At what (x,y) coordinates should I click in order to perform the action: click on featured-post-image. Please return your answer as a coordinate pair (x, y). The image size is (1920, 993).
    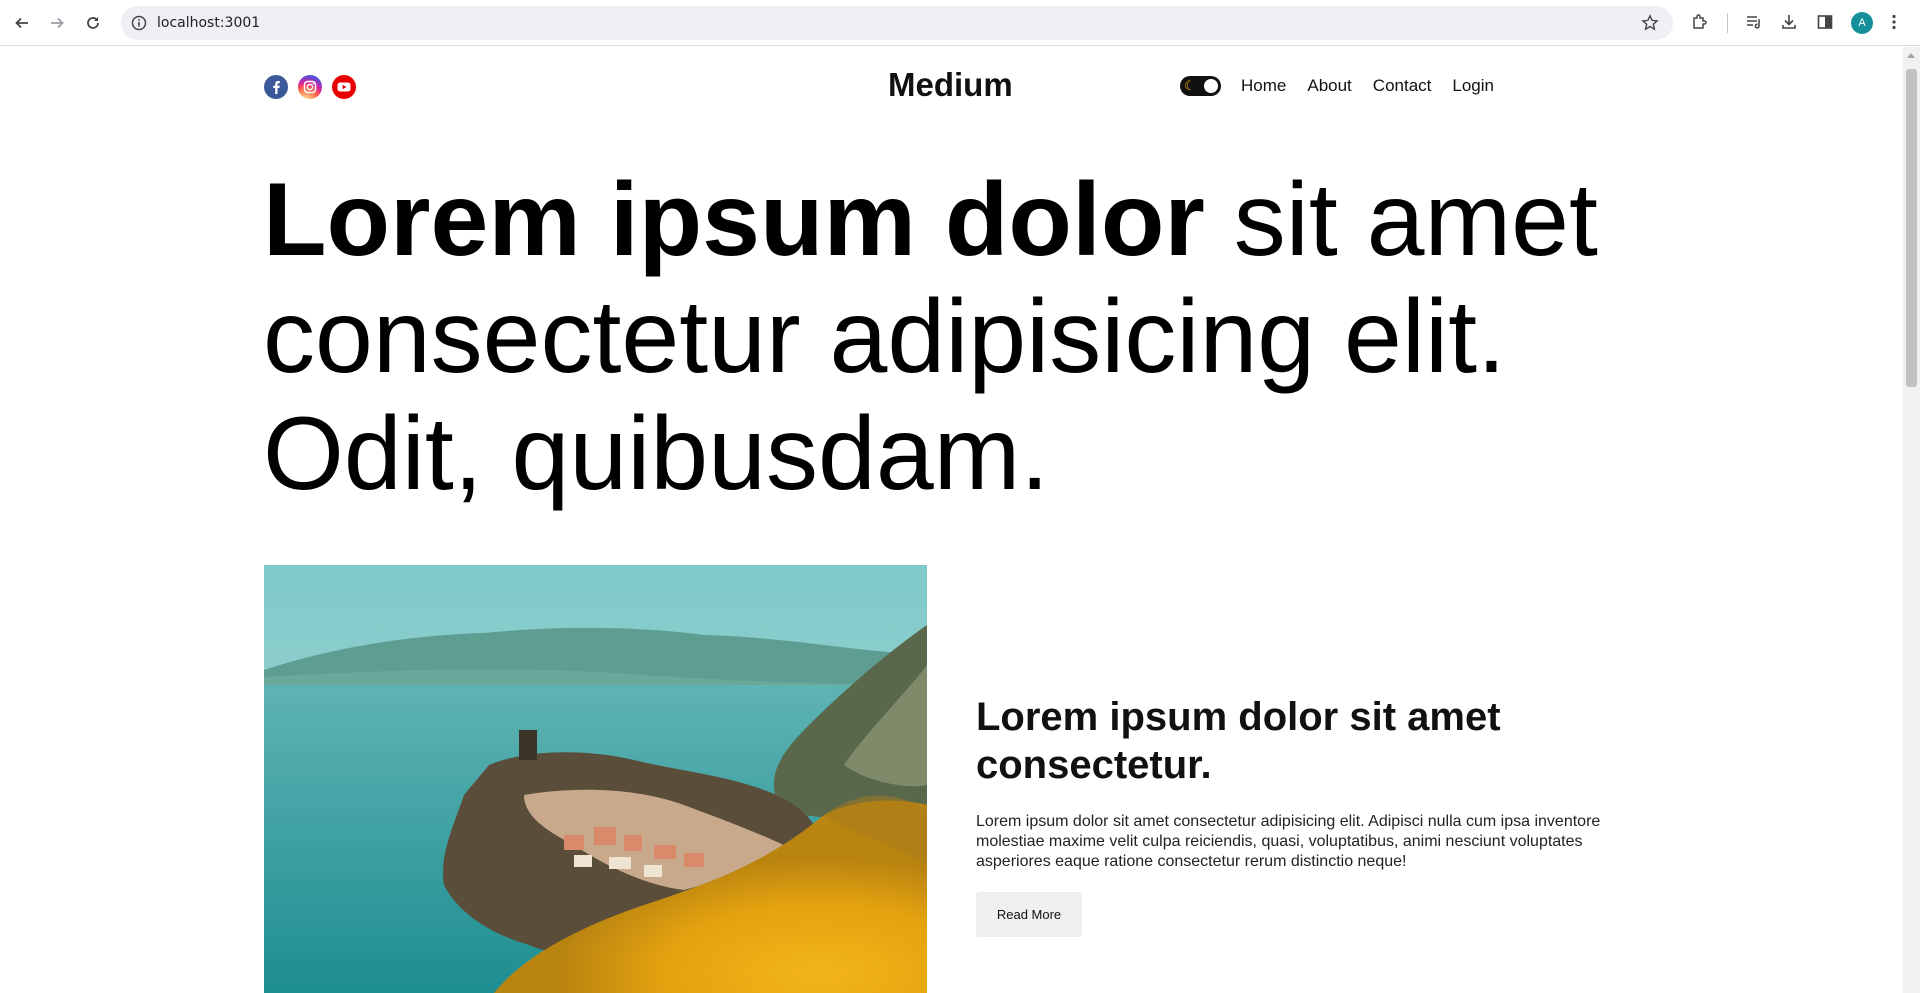
    Looking at the image, I should click on (595, 779).